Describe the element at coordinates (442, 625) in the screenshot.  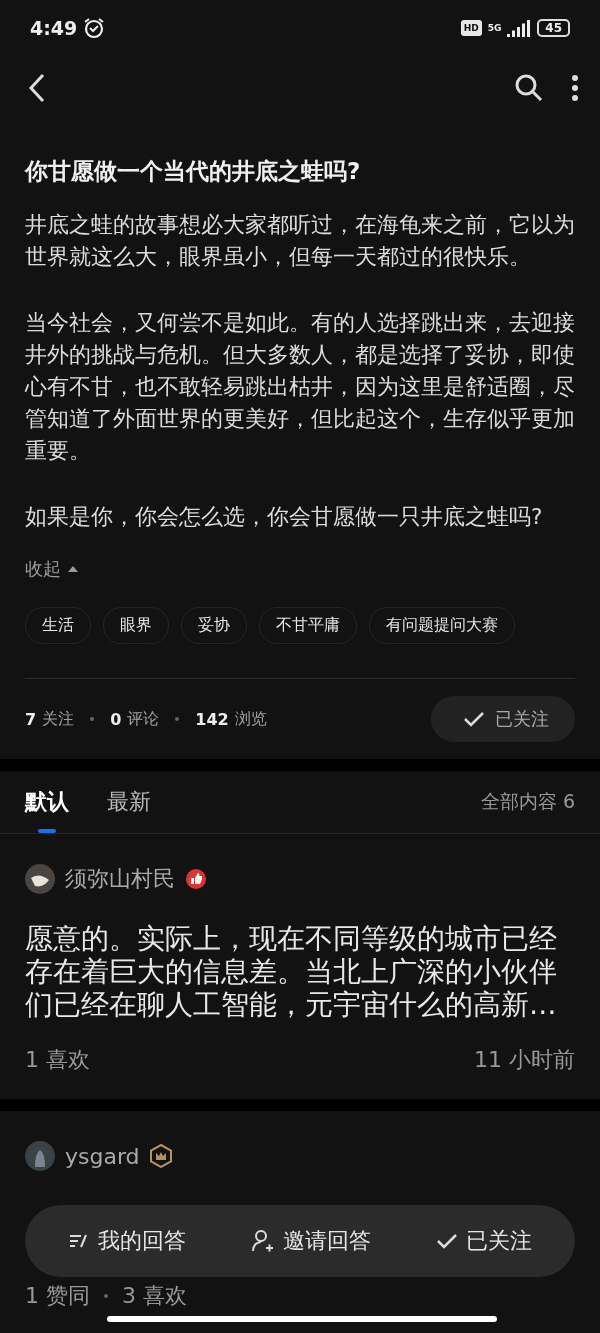
I see `topic-tag: 有问题提问大赛` at that location.